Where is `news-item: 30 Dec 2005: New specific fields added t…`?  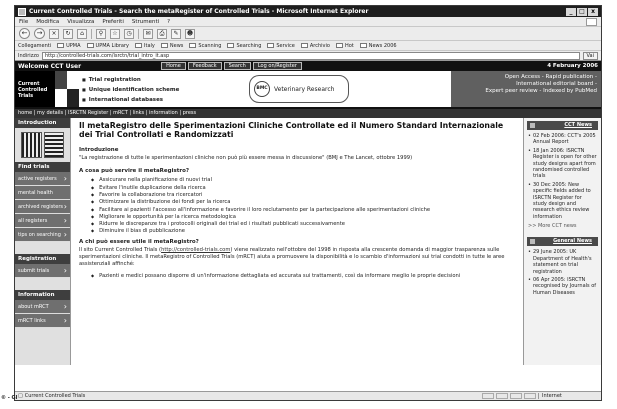 news-item: 30 Dec 2005: New specific fields added t… is located at coordinates (562, 201).